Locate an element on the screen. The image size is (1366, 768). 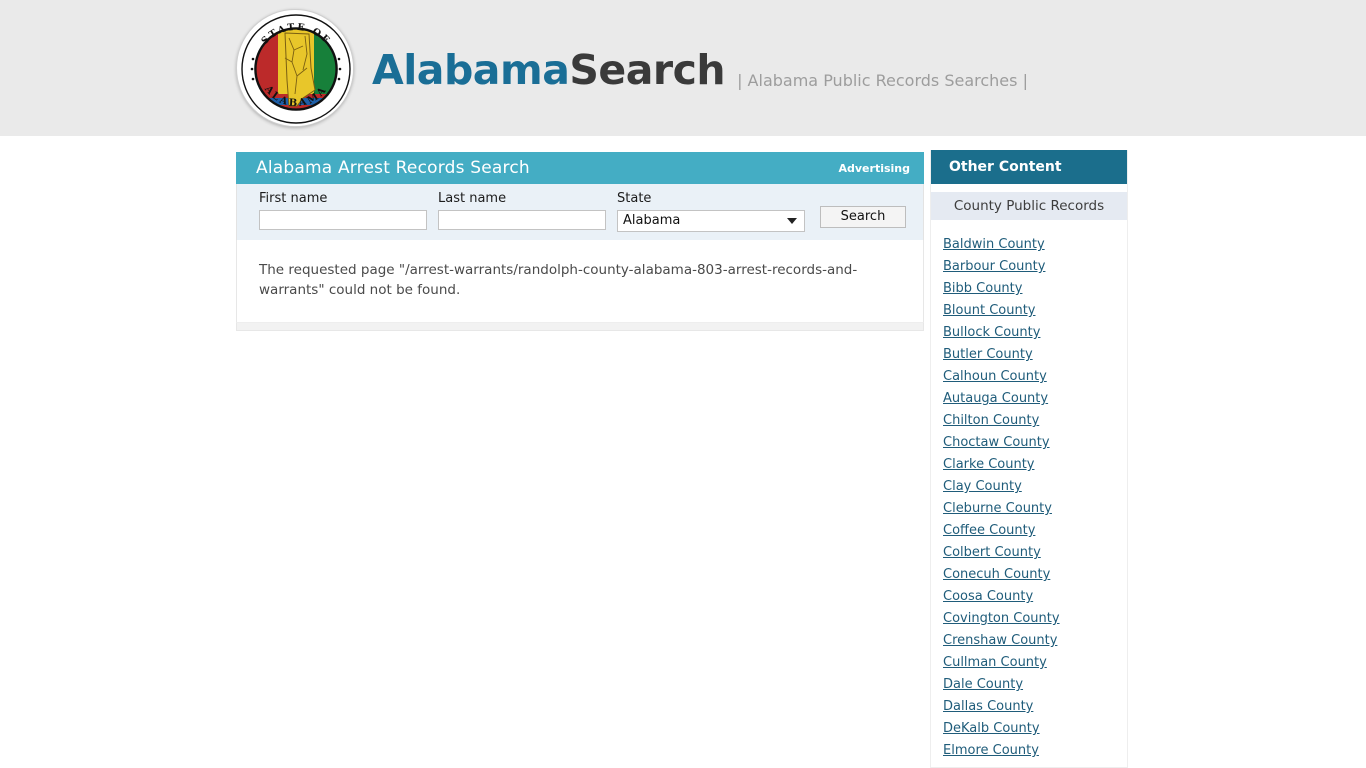
sidebar-county-link: Covington County is located at coordinates (1001, 618).